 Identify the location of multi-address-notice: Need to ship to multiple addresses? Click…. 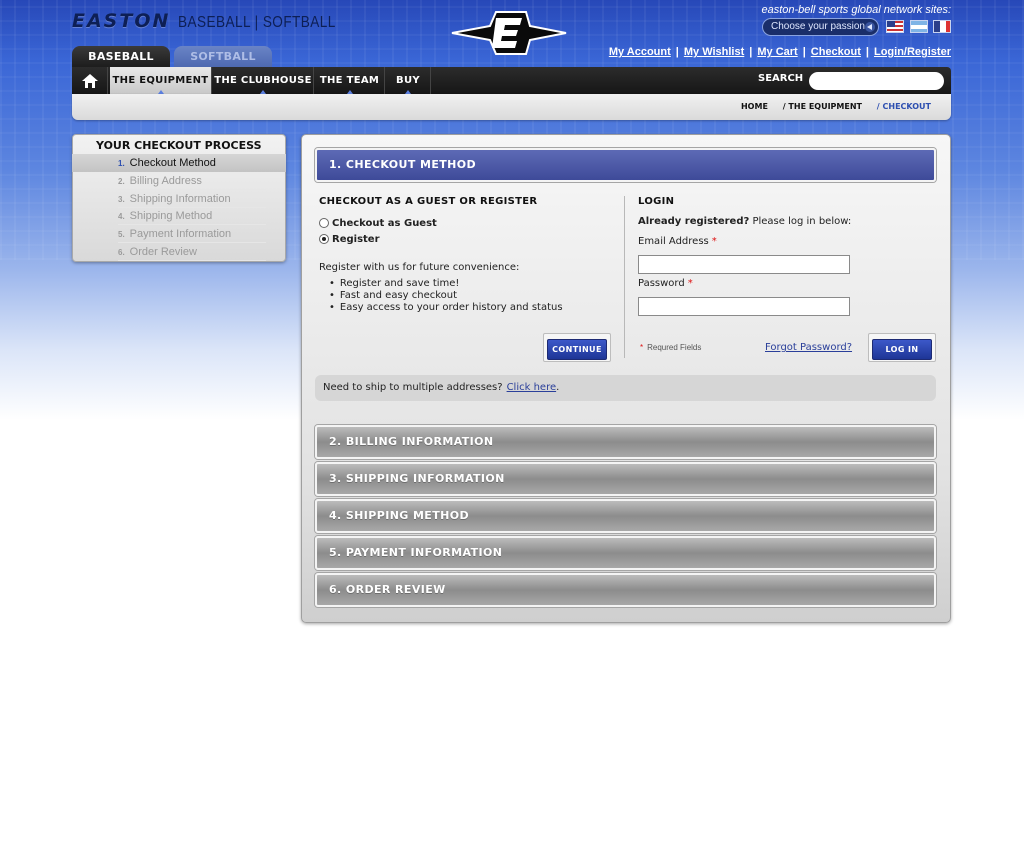
(625, 388).